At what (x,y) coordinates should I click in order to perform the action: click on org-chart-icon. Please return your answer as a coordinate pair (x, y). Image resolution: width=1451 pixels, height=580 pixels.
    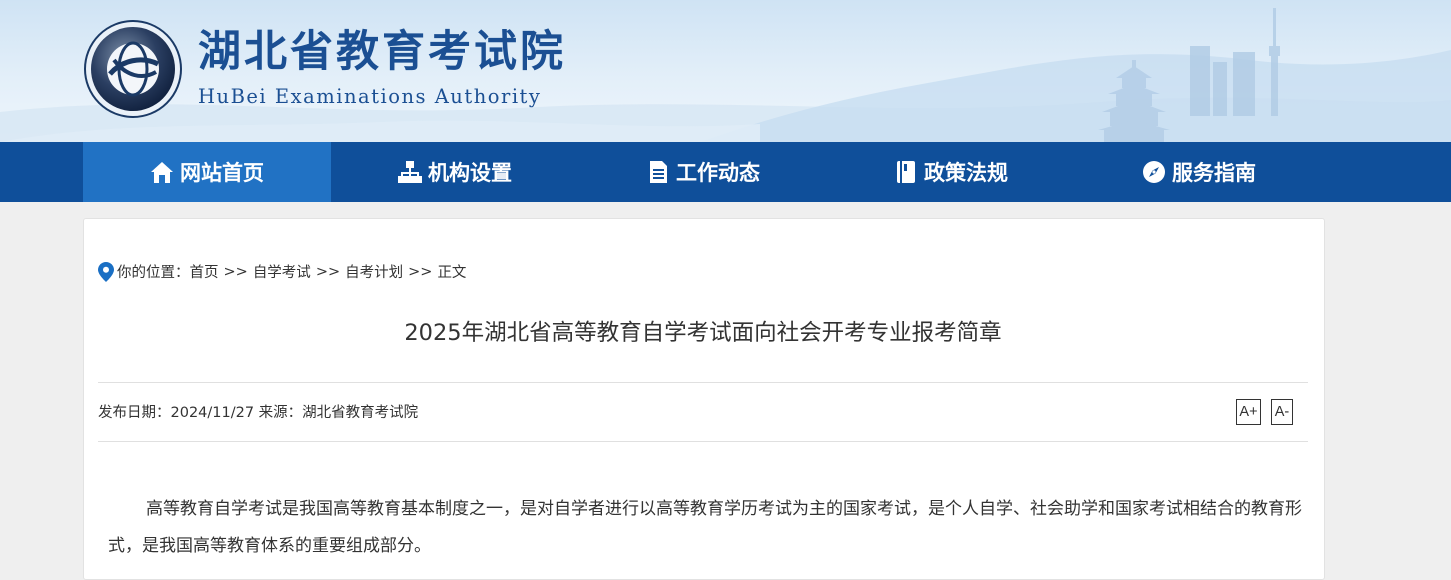
    Looking at the image, I should click on (410, 172).